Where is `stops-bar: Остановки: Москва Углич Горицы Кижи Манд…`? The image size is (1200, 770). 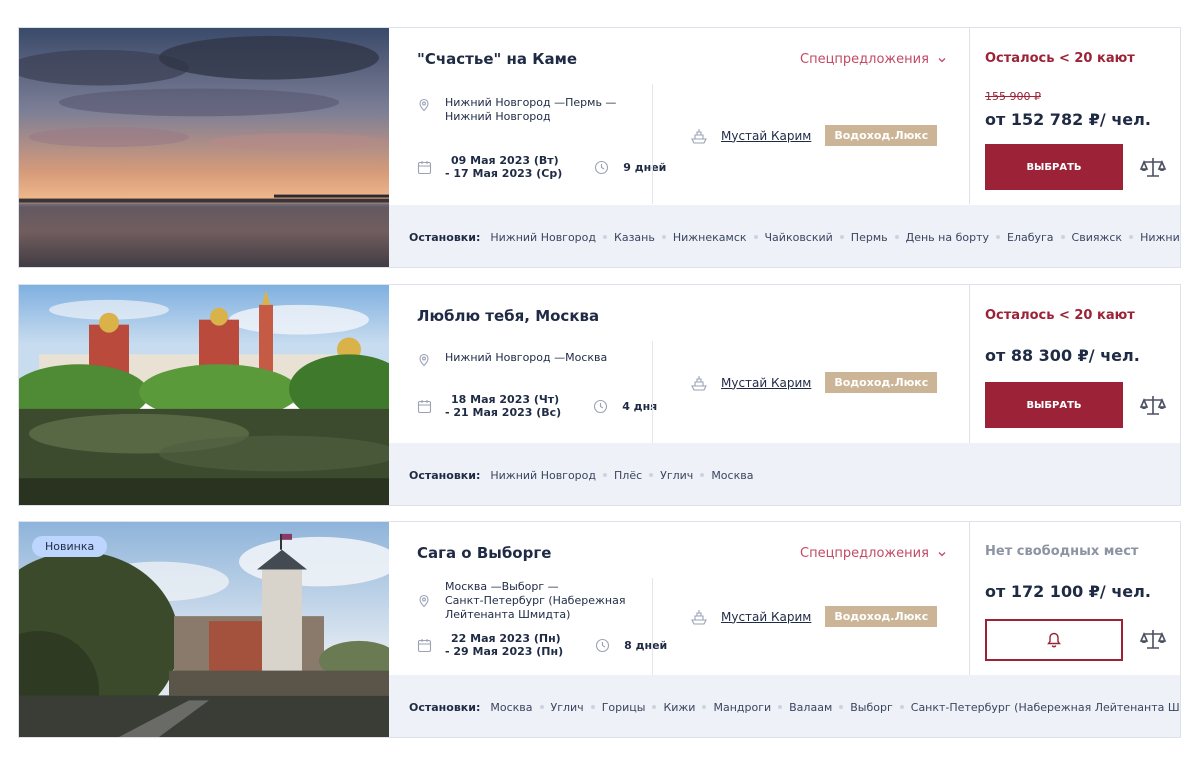 stops-bar: Остановки: Москва Углич Горицы Кижи Манд… is located at coordinates (784, 706).